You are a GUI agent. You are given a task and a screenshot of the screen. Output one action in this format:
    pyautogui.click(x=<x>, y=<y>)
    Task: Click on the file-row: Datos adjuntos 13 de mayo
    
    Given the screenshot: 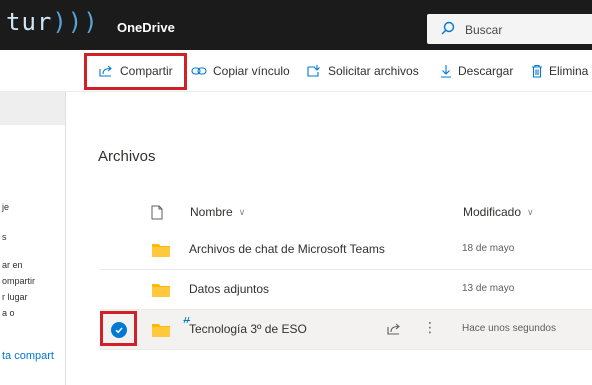 What is the action you would take?
    pyautogui.click(x=346, y=290)
    